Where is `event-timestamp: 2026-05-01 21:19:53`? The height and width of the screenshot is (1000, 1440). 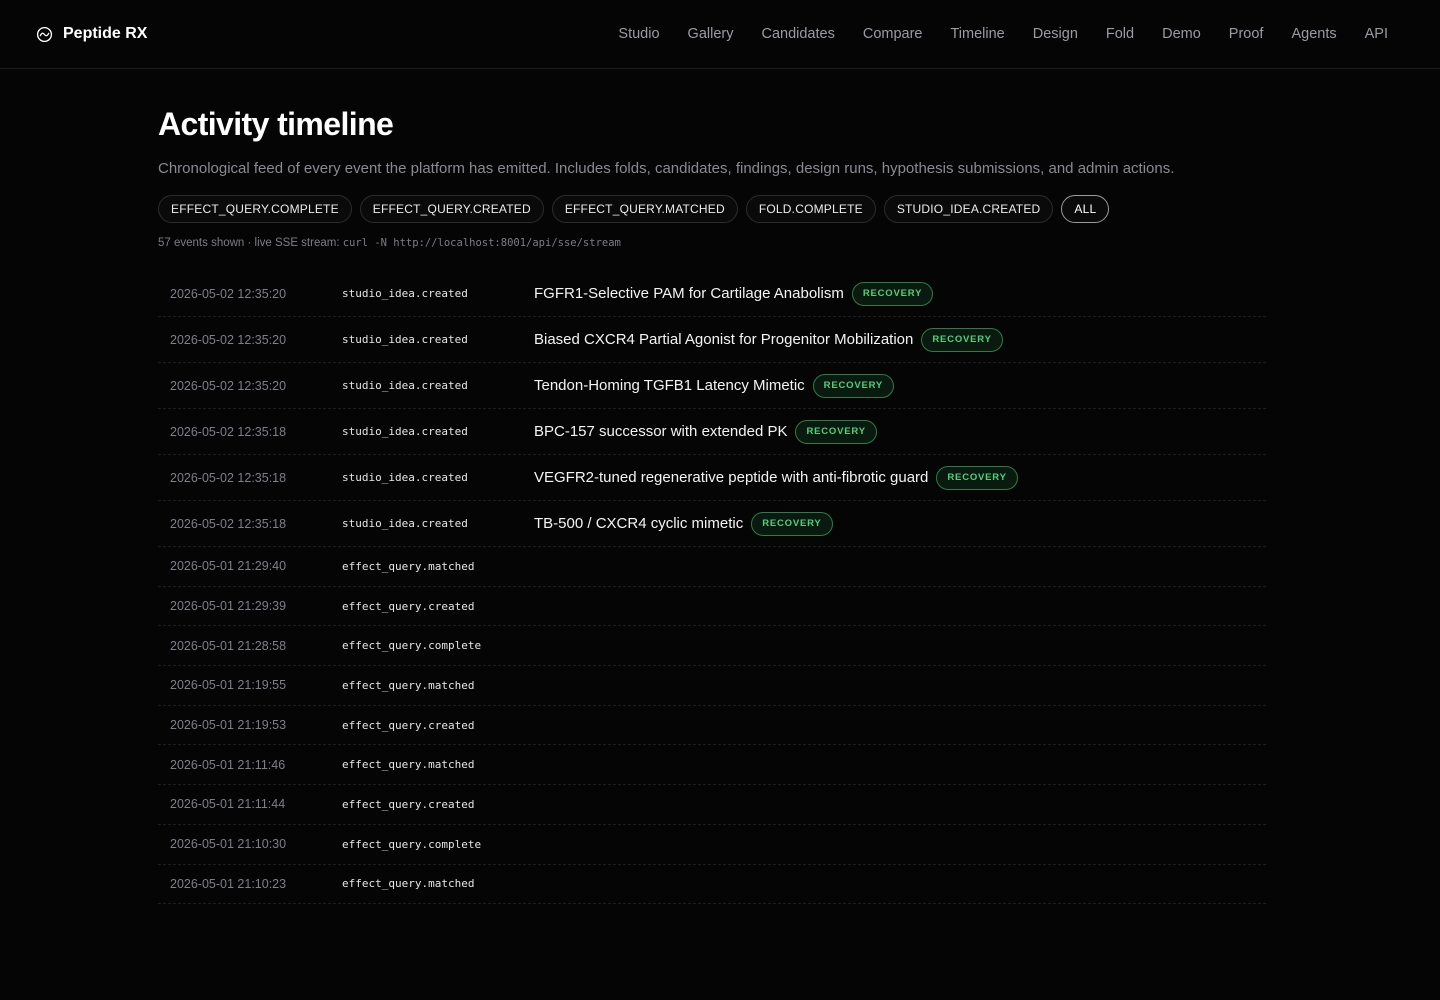
event-timestamp: 2026-05-01 21:19:53 is located at coordinates (228, 725).